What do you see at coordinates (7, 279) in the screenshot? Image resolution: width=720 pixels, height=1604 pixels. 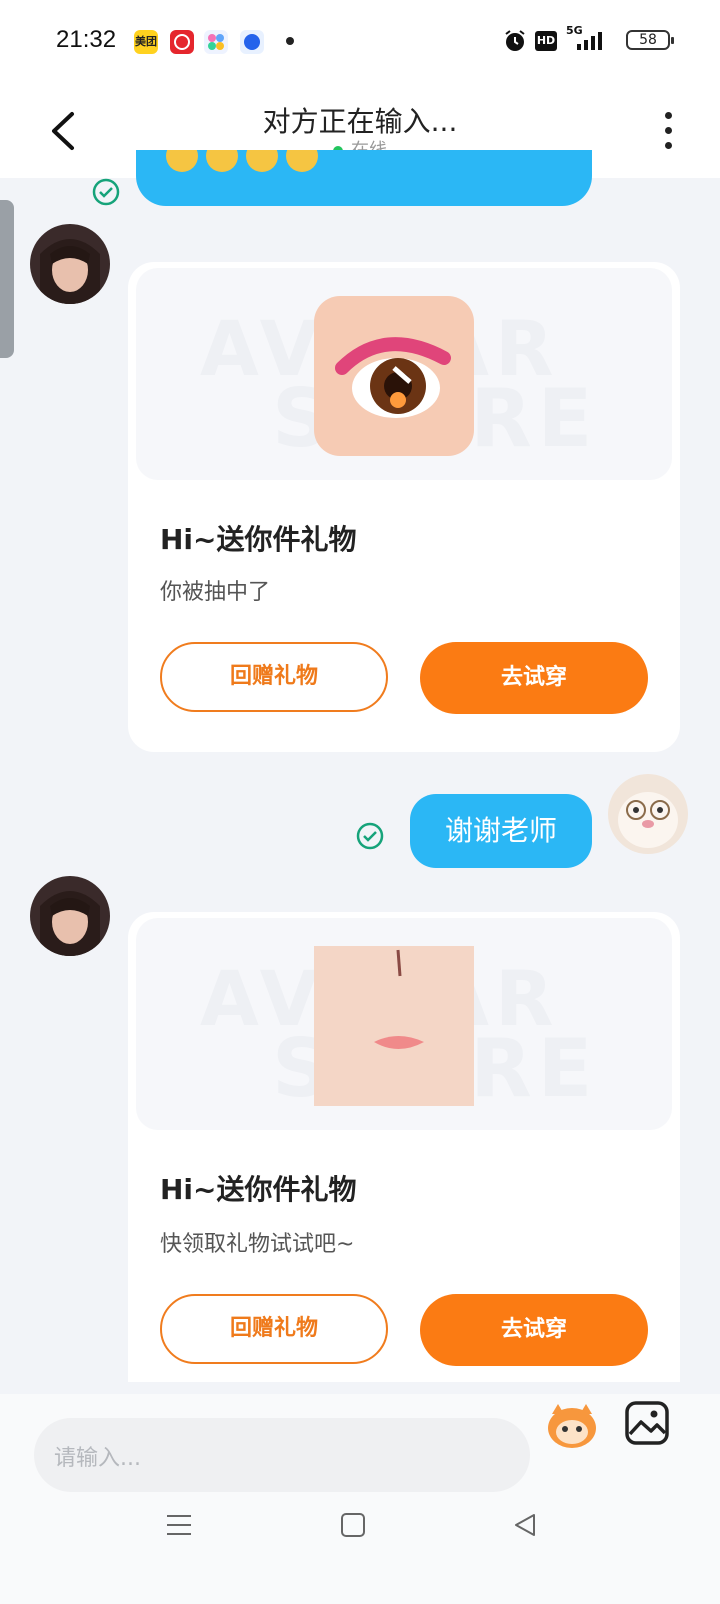 I see `edge-panel-handle` at bounding box center [7, 279].